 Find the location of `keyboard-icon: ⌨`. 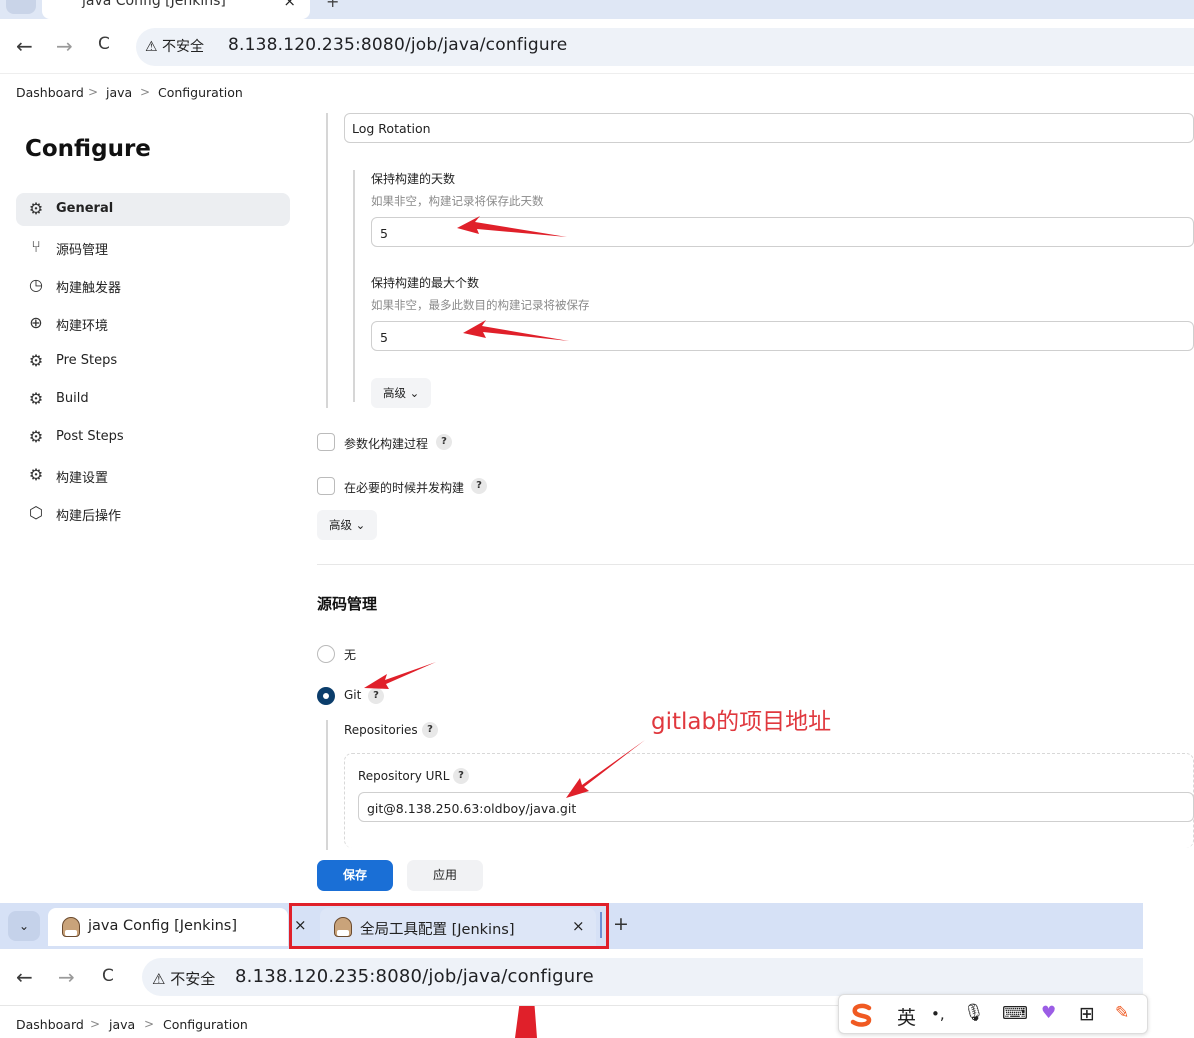

keyboard-icon: ⌨ is located at coordinates (1015, 1013).